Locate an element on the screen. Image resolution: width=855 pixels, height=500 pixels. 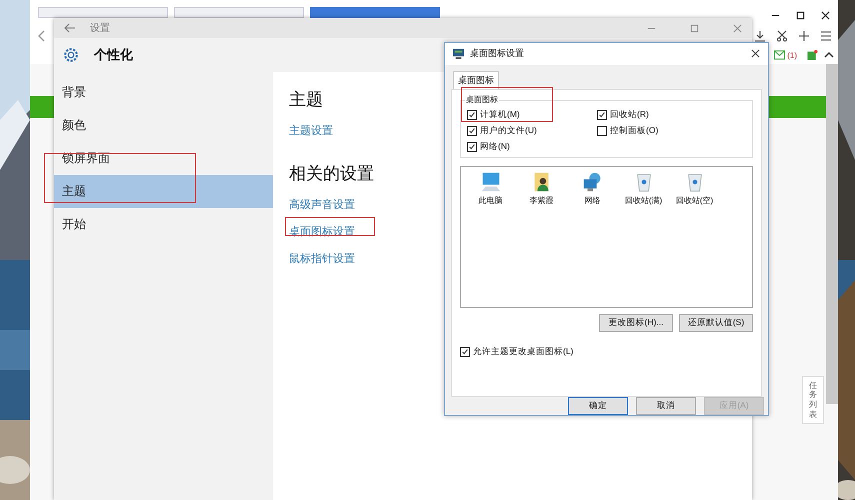
dialog-button: 还原默认值(S) is located at coordinates (716, 323).